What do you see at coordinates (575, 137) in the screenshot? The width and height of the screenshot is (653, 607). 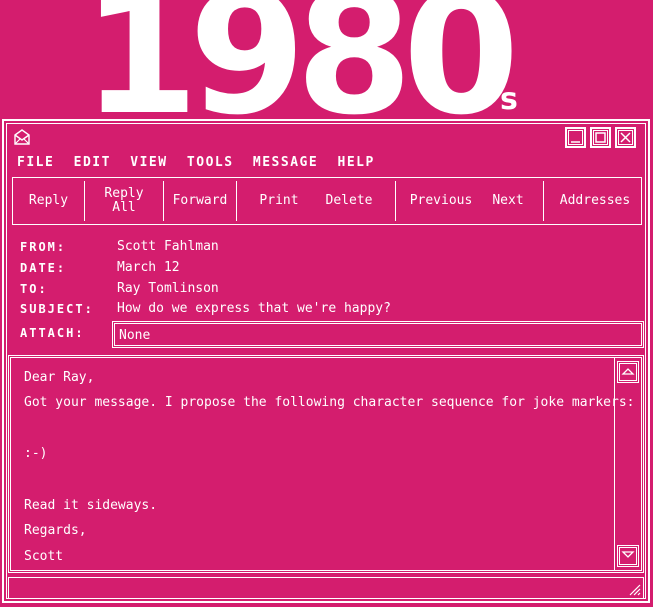 I see `minimize-button` at bounding box center [575, 137].